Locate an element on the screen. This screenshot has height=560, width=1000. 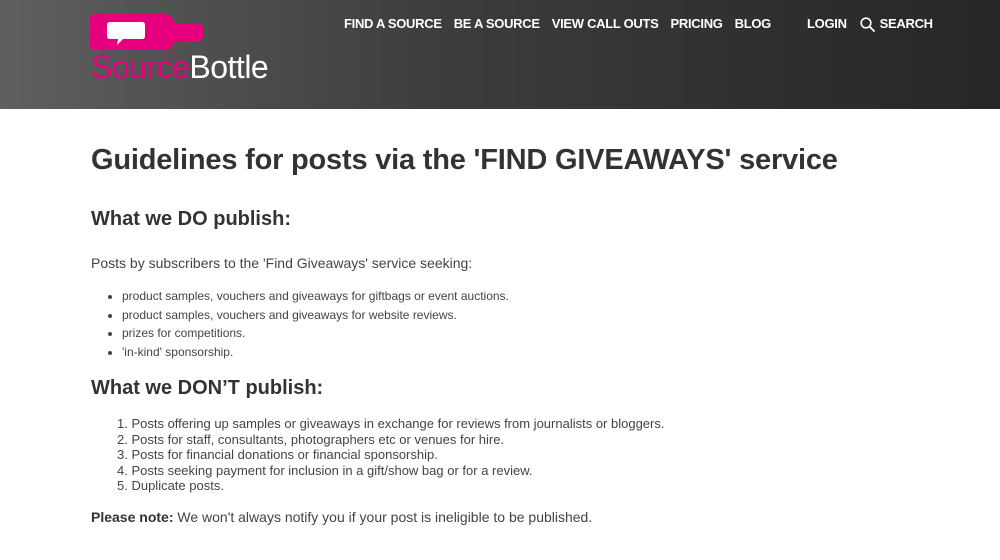
logo-bottle-text: Bottle is located at coordinates (229, 67).